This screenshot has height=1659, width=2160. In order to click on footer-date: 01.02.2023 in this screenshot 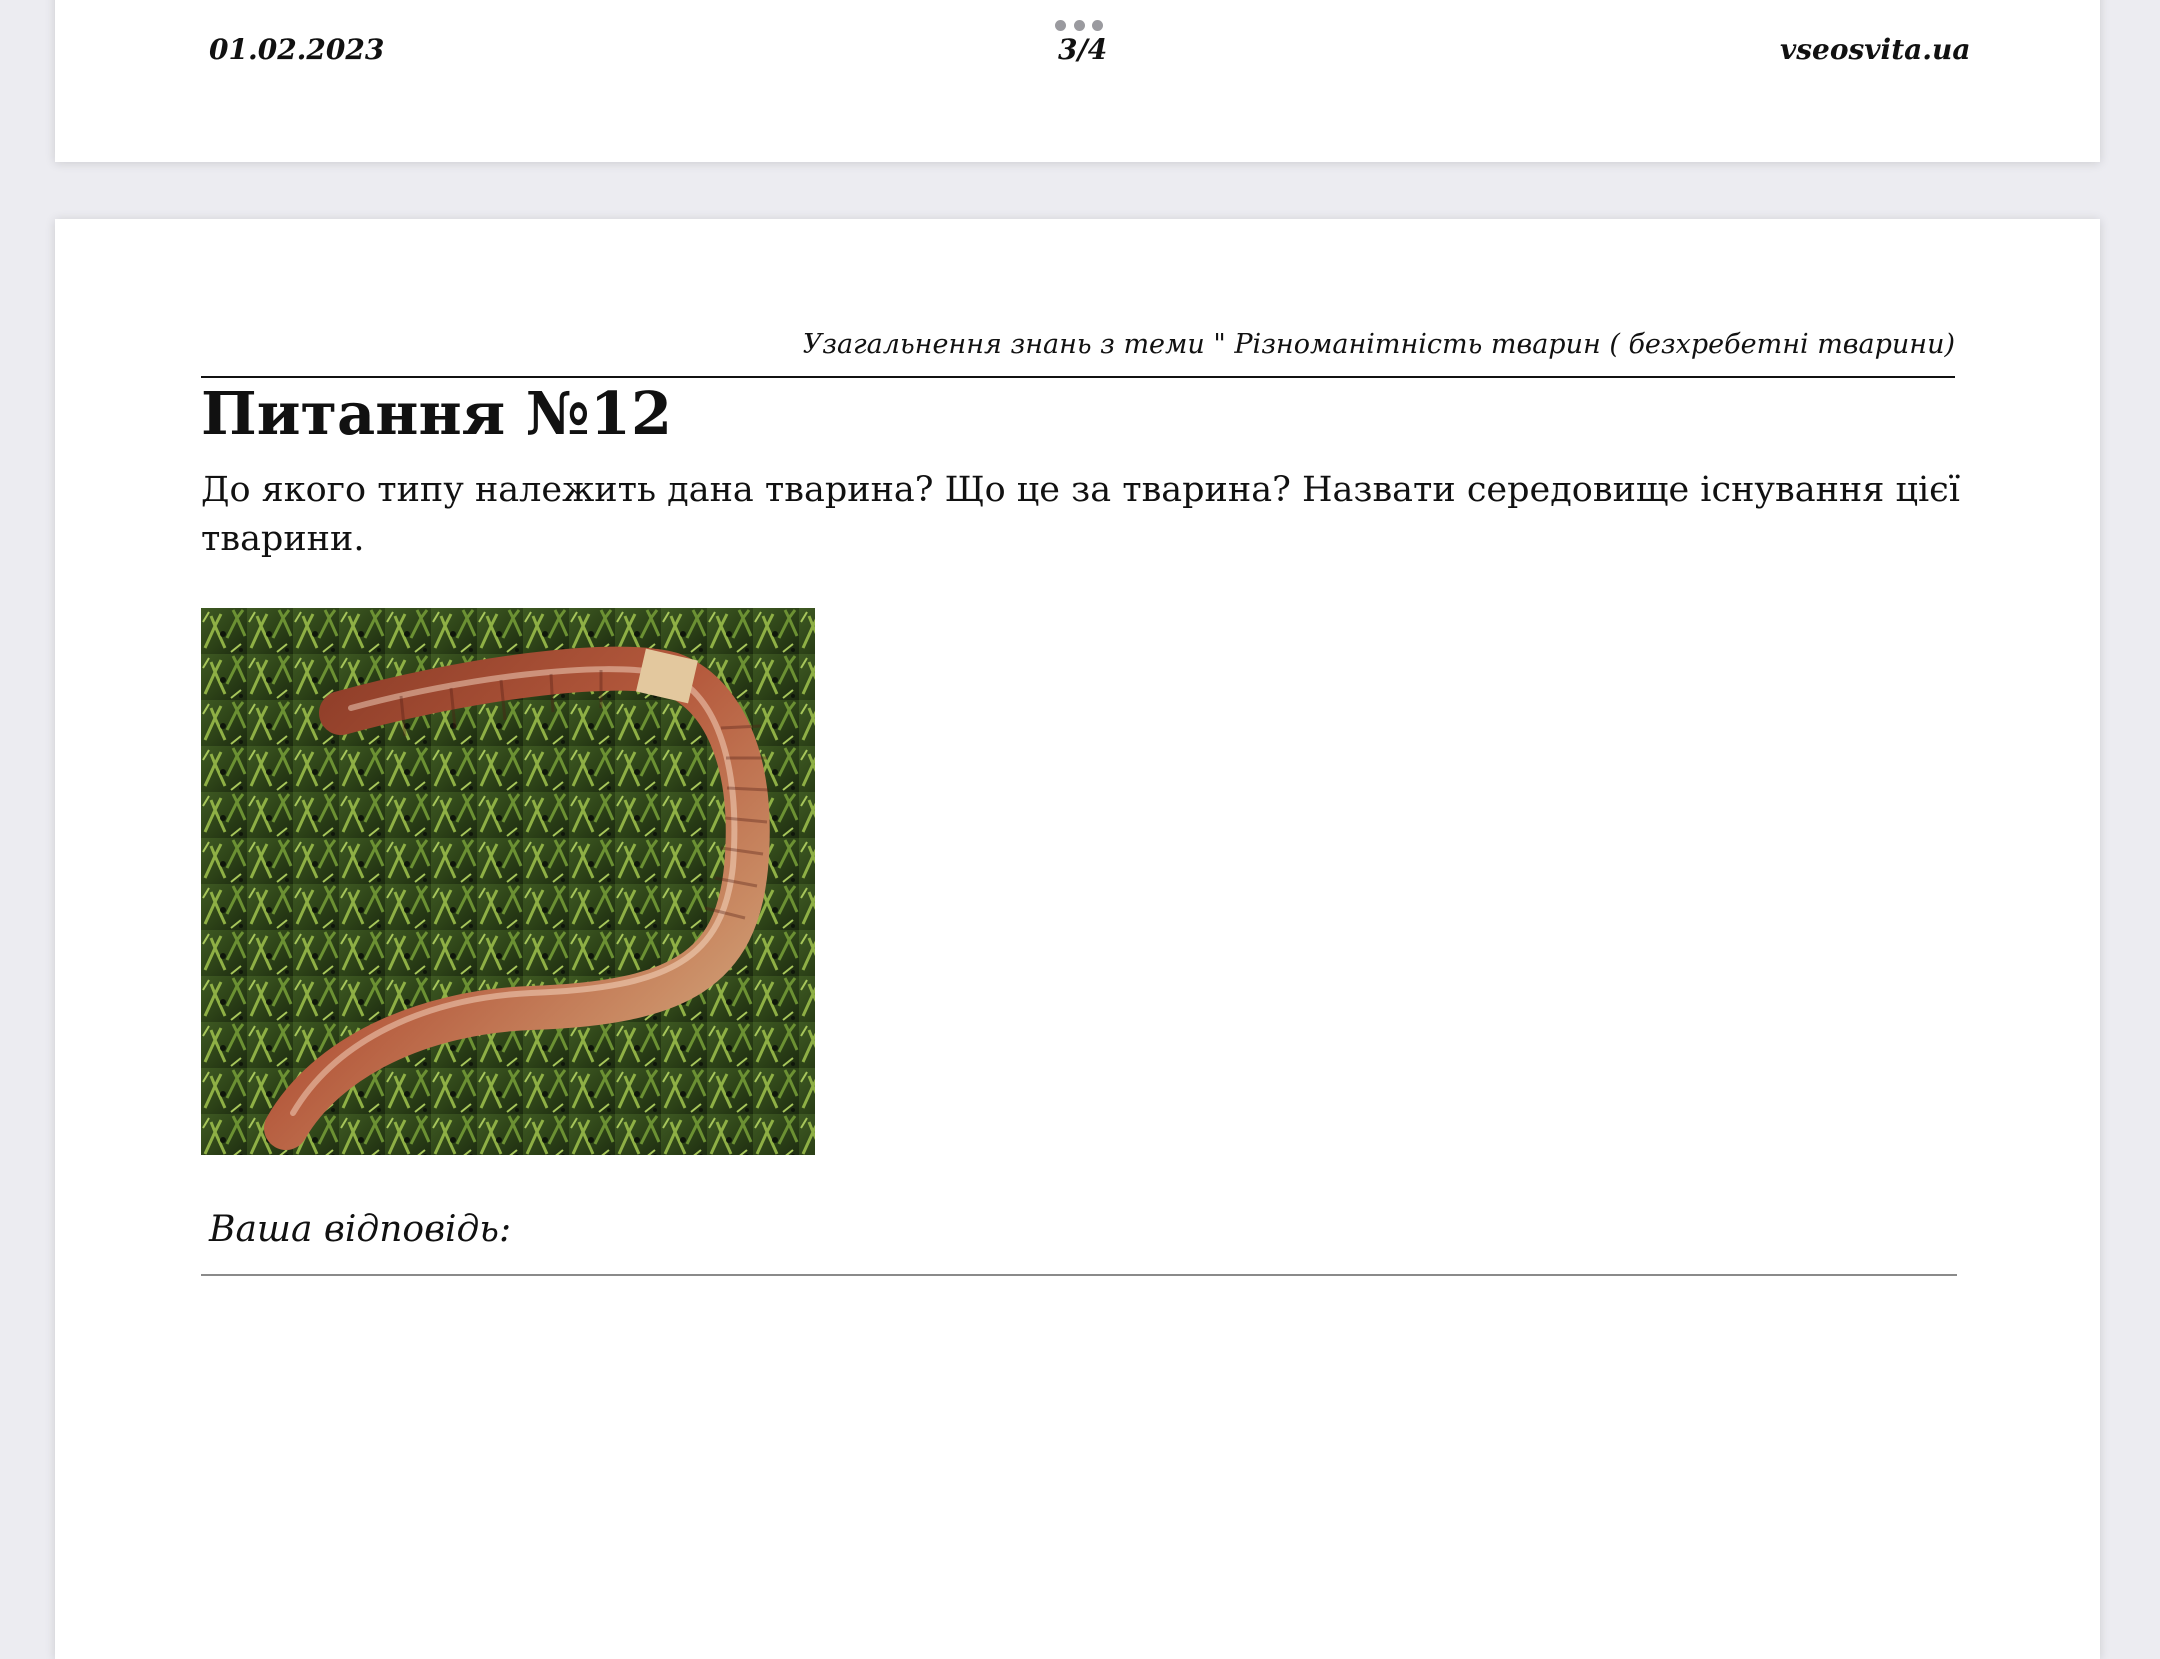, I will do `click(297, 49)`.